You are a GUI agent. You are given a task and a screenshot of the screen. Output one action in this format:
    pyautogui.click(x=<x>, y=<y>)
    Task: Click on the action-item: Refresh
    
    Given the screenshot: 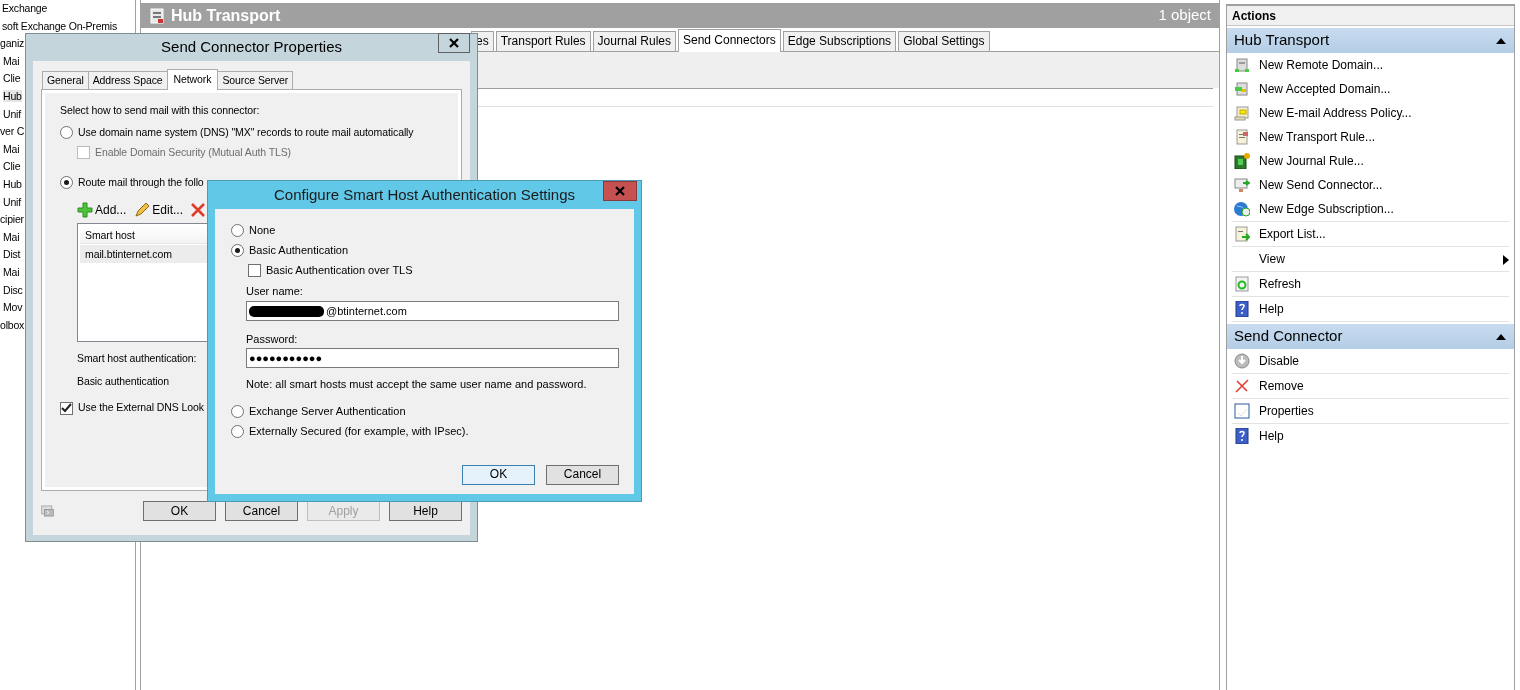 What is the action you would take?
    pyautogui.click(x=1370, y=284)
    